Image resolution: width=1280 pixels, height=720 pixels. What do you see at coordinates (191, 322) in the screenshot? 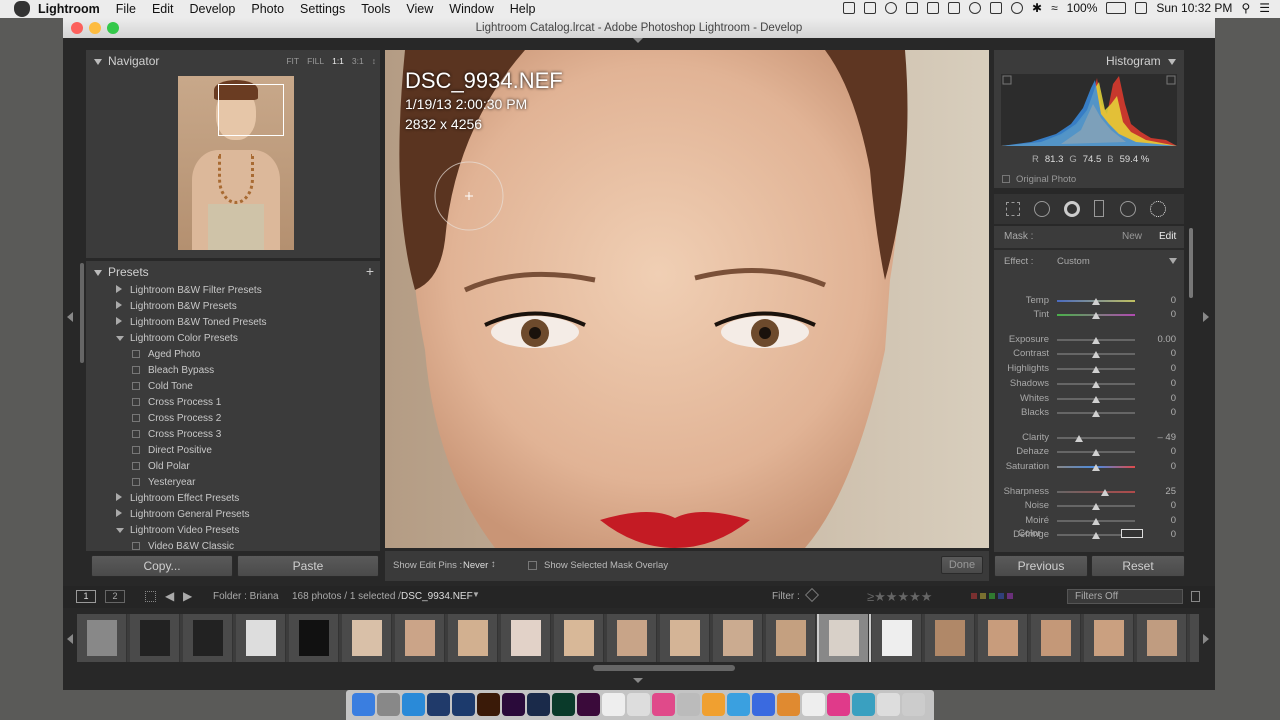
I see `preset-folder: Lightroom B&W Toned Presets` at bounding box center [191, 322].